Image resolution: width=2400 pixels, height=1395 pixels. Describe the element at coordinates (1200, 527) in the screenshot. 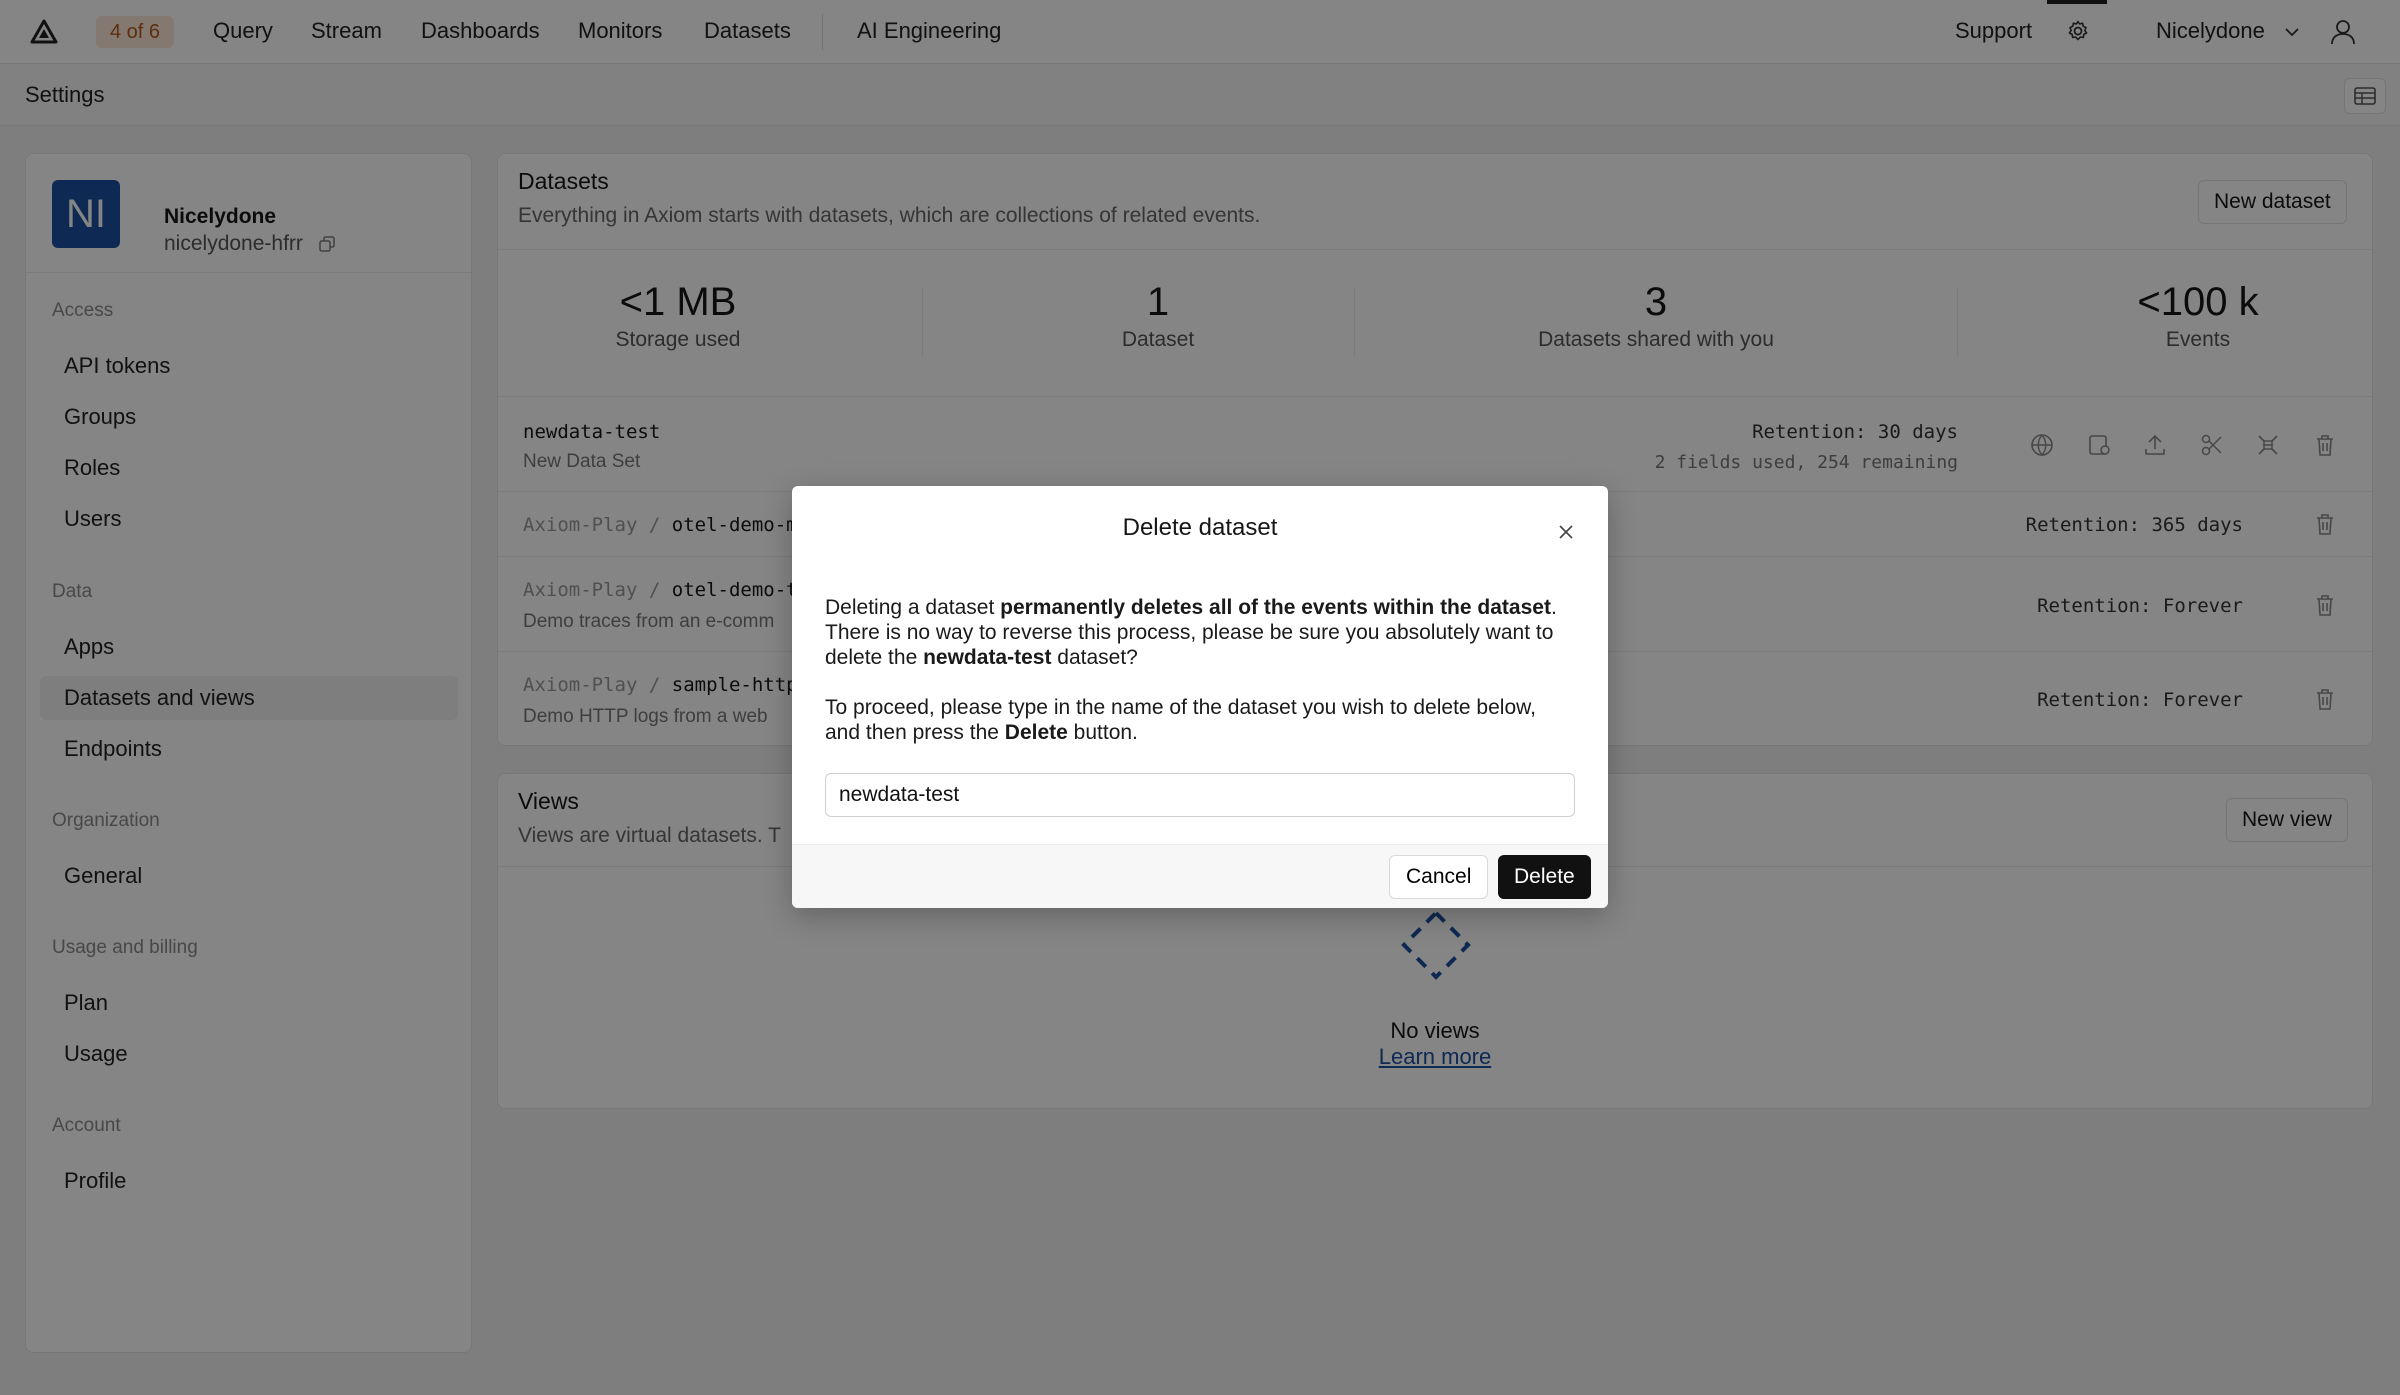

I see `dialog-title: Delete dataset` at that location.